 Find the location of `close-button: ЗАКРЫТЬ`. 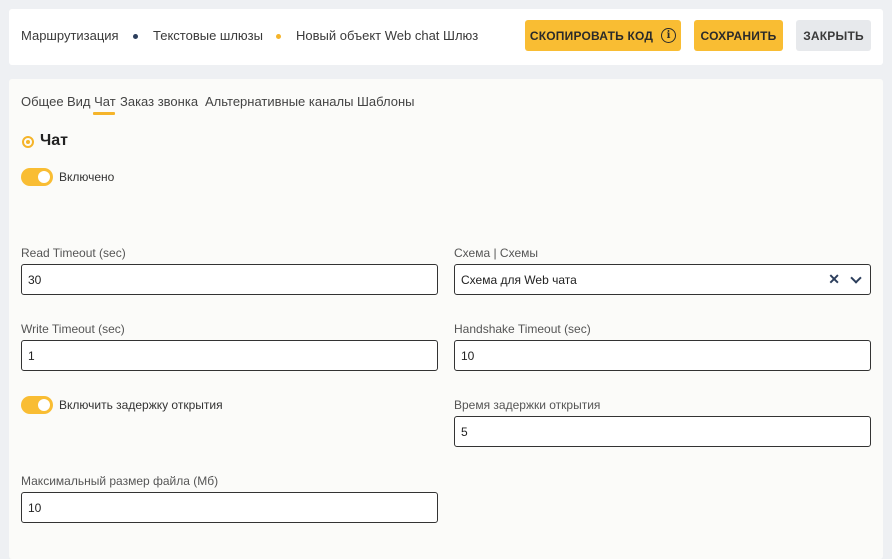

close-button: ЗАКРЫТЬ is located at coordinates (833, 35).